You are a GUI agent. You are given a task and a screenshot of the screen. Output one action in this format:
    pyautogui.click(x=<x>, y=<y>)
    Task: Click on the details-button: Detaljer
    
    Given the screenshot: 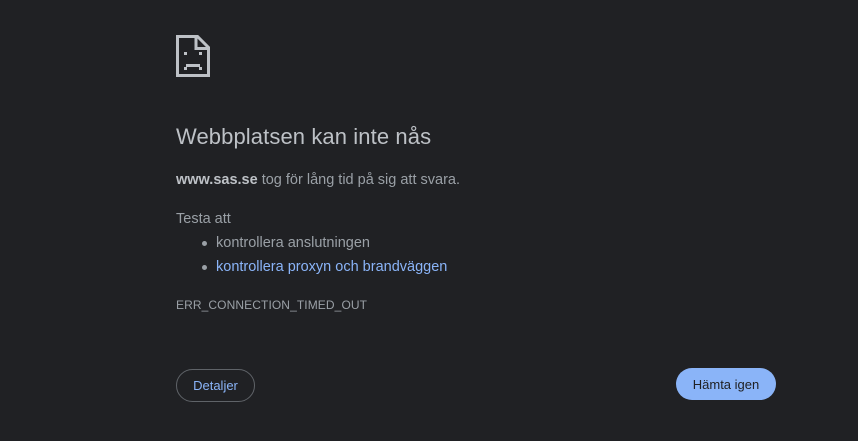 What is the action you would take?
    pyautogui.click(x=215, y=385)
    